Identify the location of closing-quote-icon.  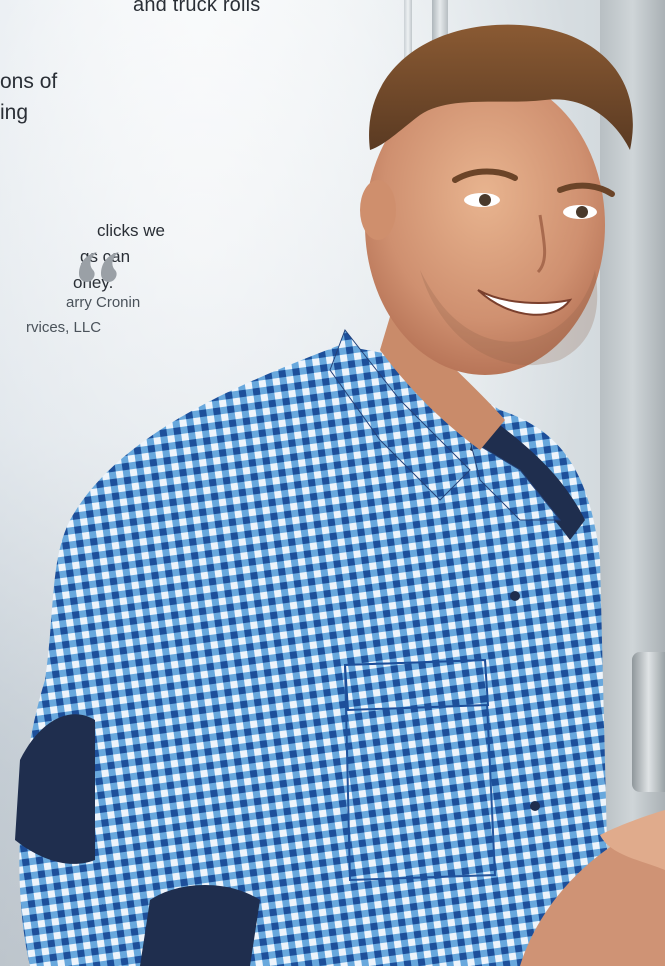
(99, 267).